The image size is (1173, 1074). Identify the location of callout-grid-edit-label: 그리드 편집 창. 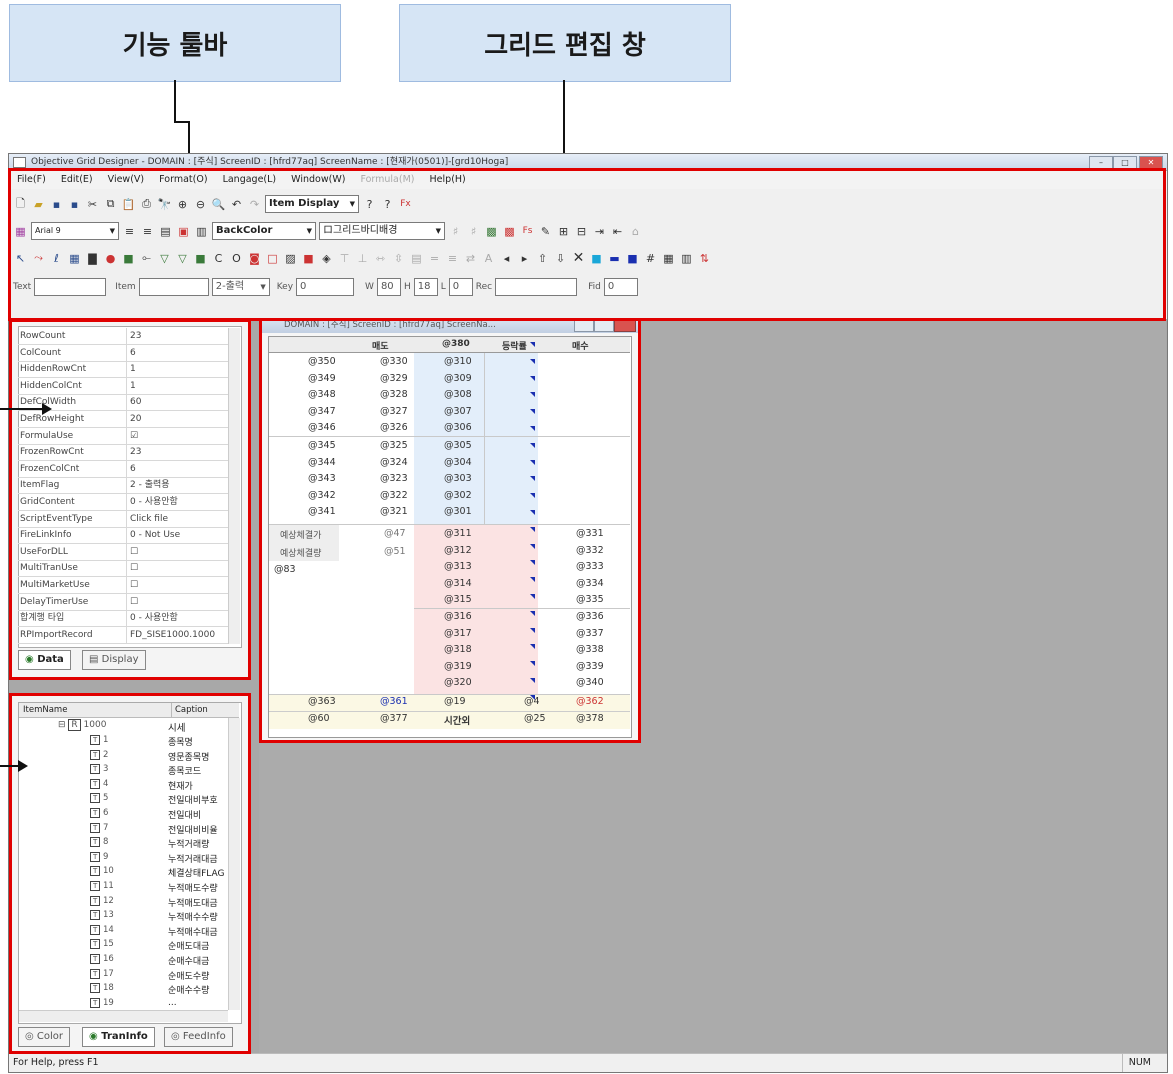
(565, 45).